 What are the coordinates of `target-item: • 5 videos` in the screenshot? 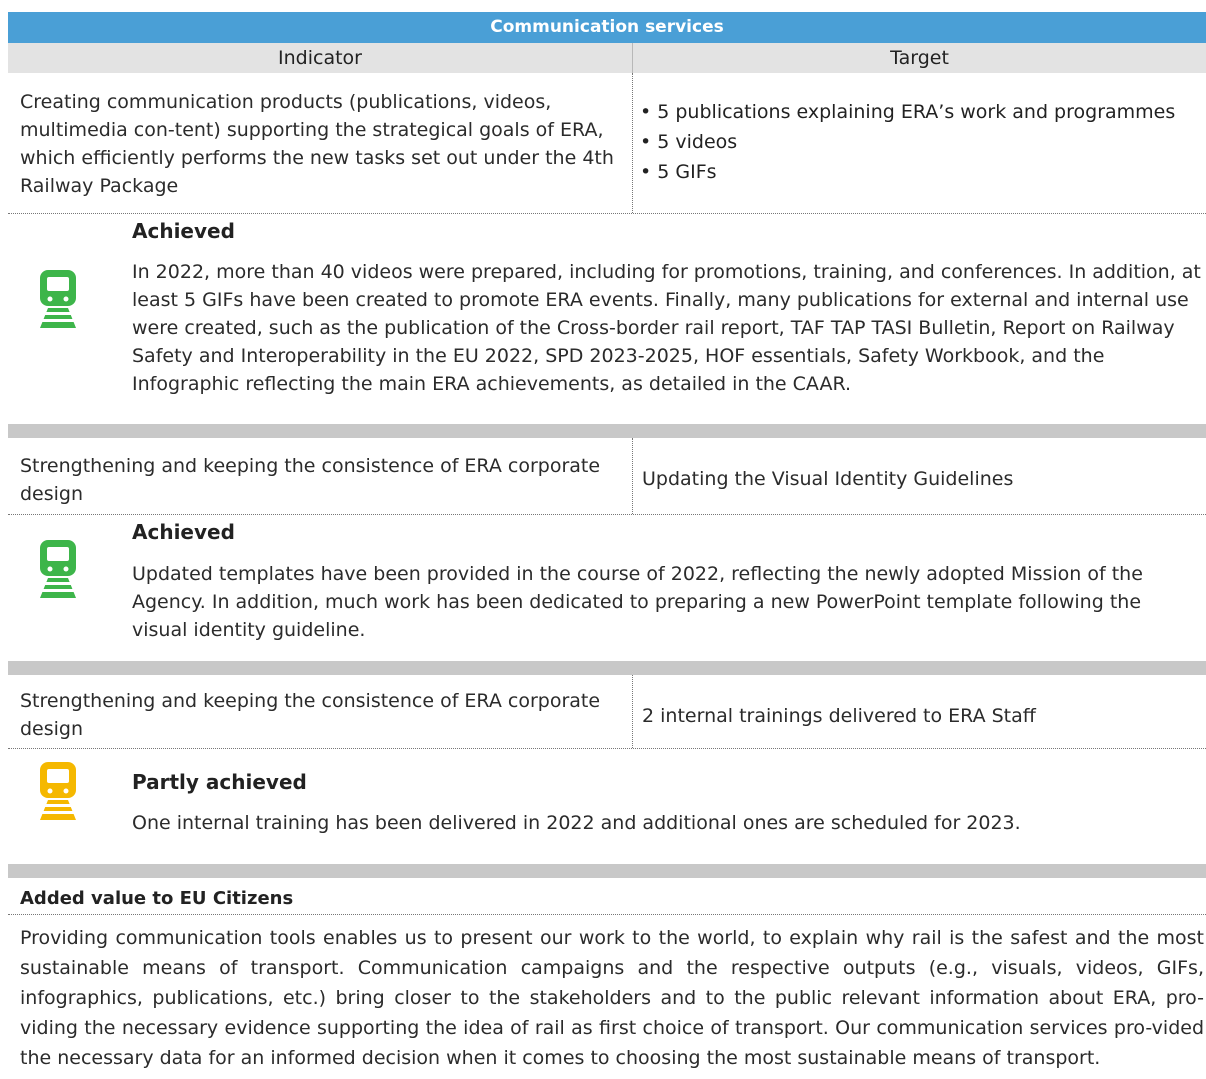 It's located at (689, 142).